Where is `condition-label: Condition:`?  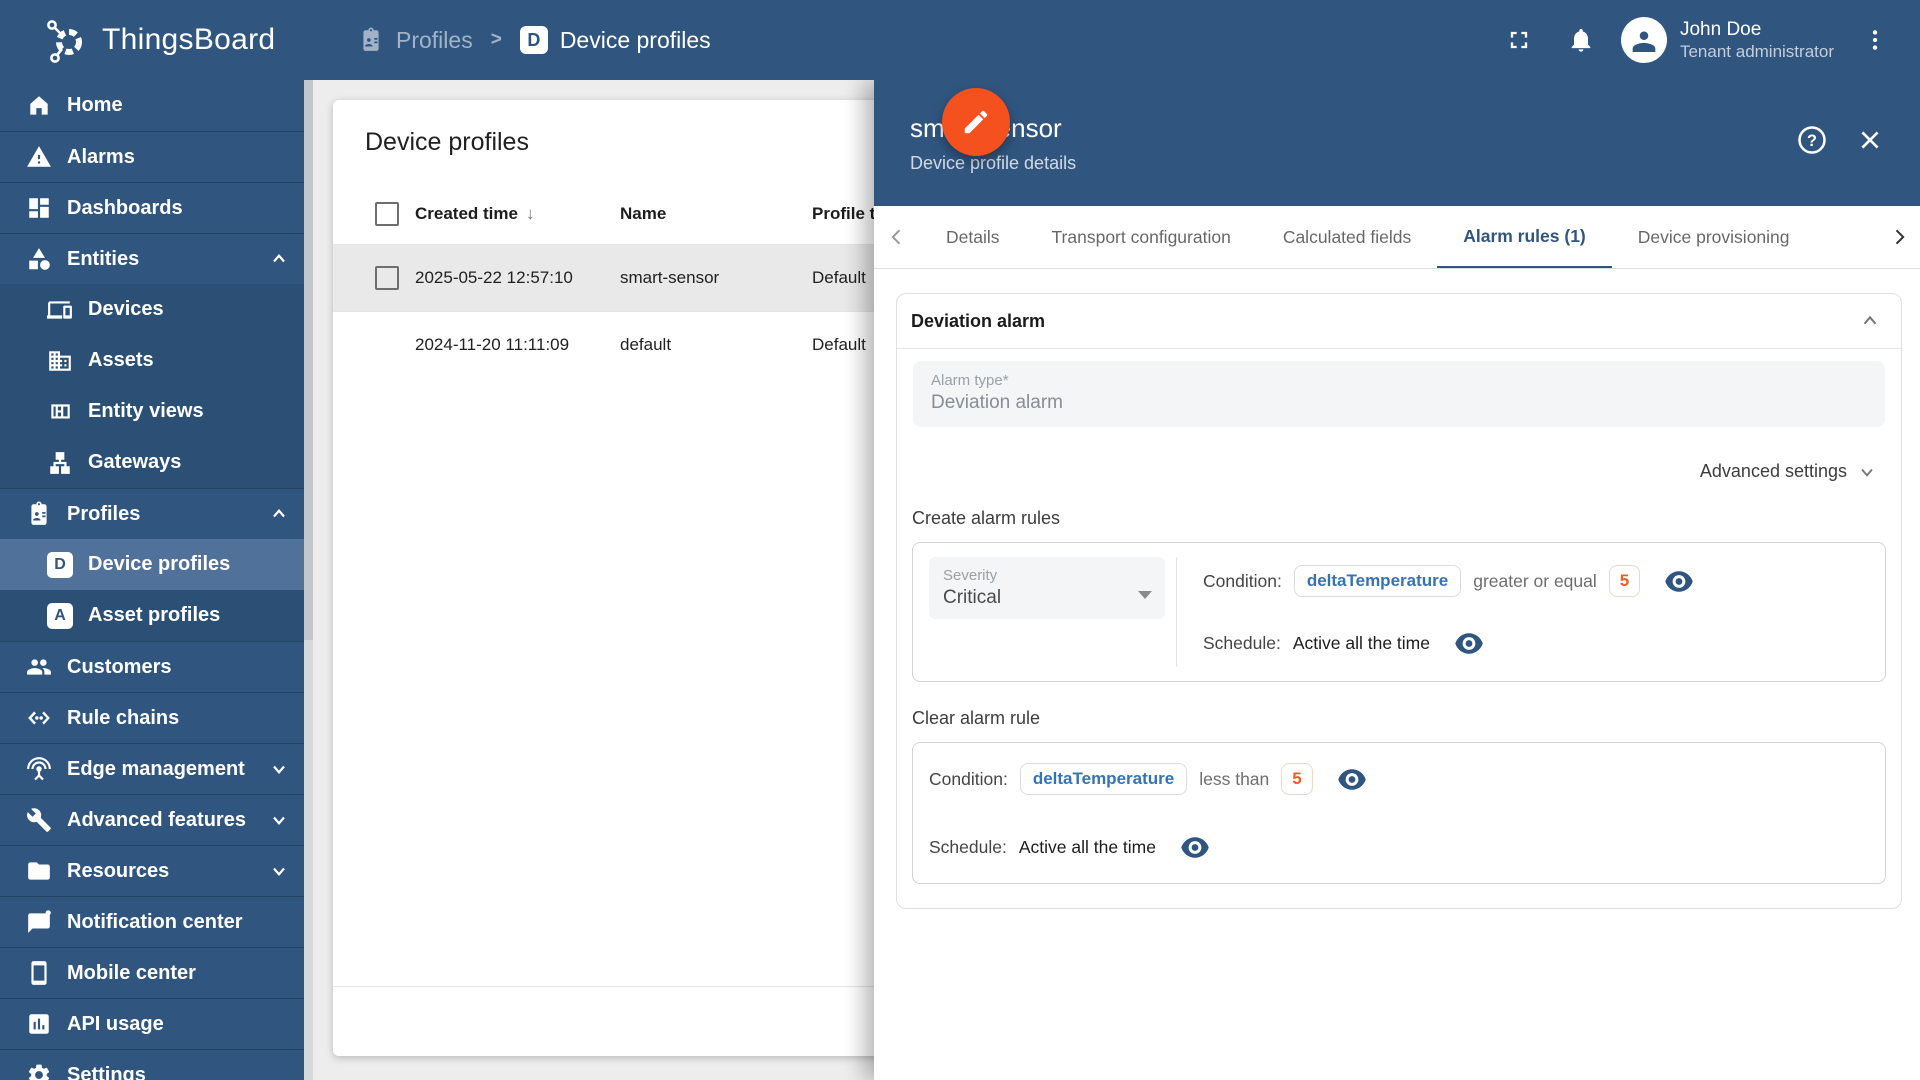
condition-label: Condition: is located at coordinates (968, 778).